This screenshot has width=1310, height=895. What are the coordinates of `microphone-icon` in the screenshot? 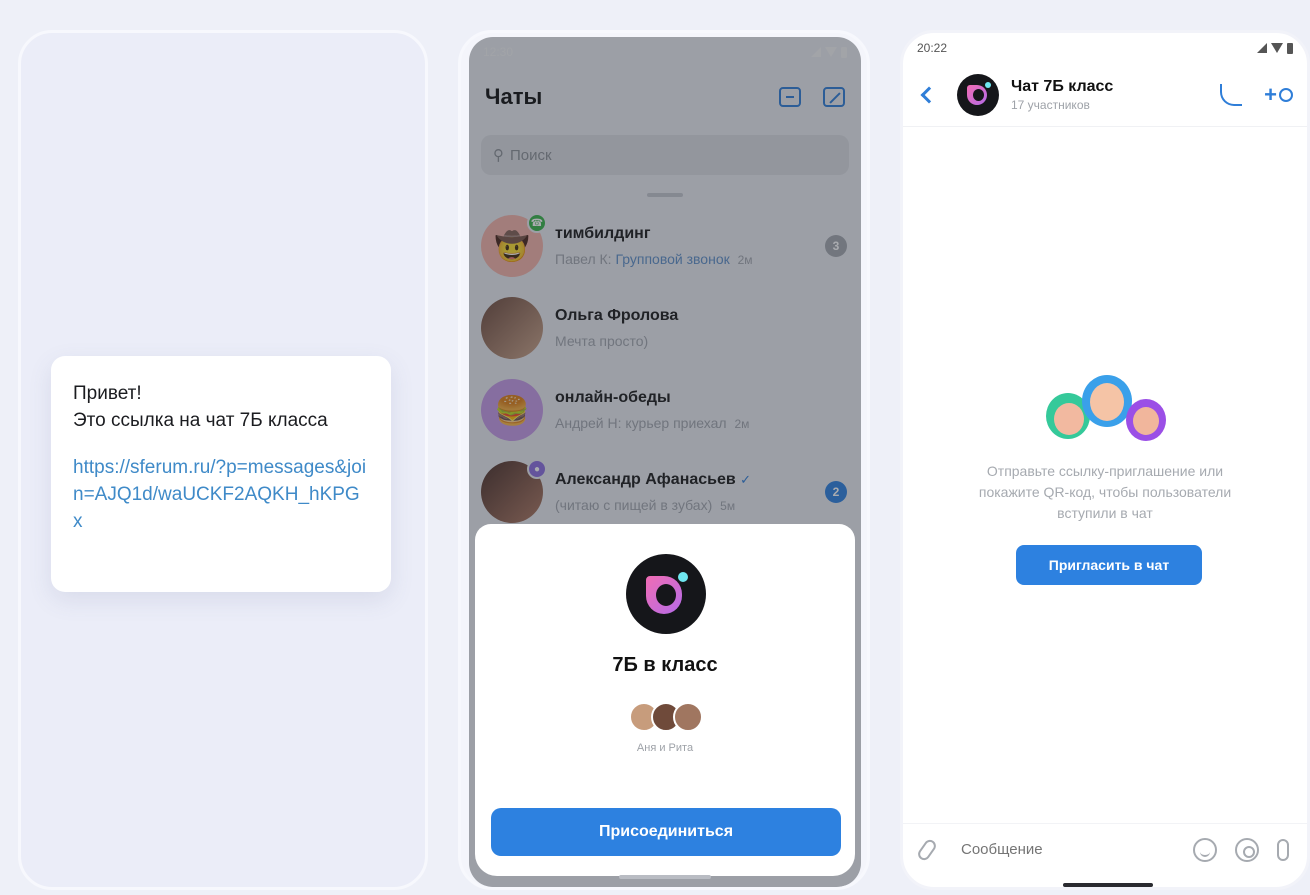 It's located at (1283, 849).